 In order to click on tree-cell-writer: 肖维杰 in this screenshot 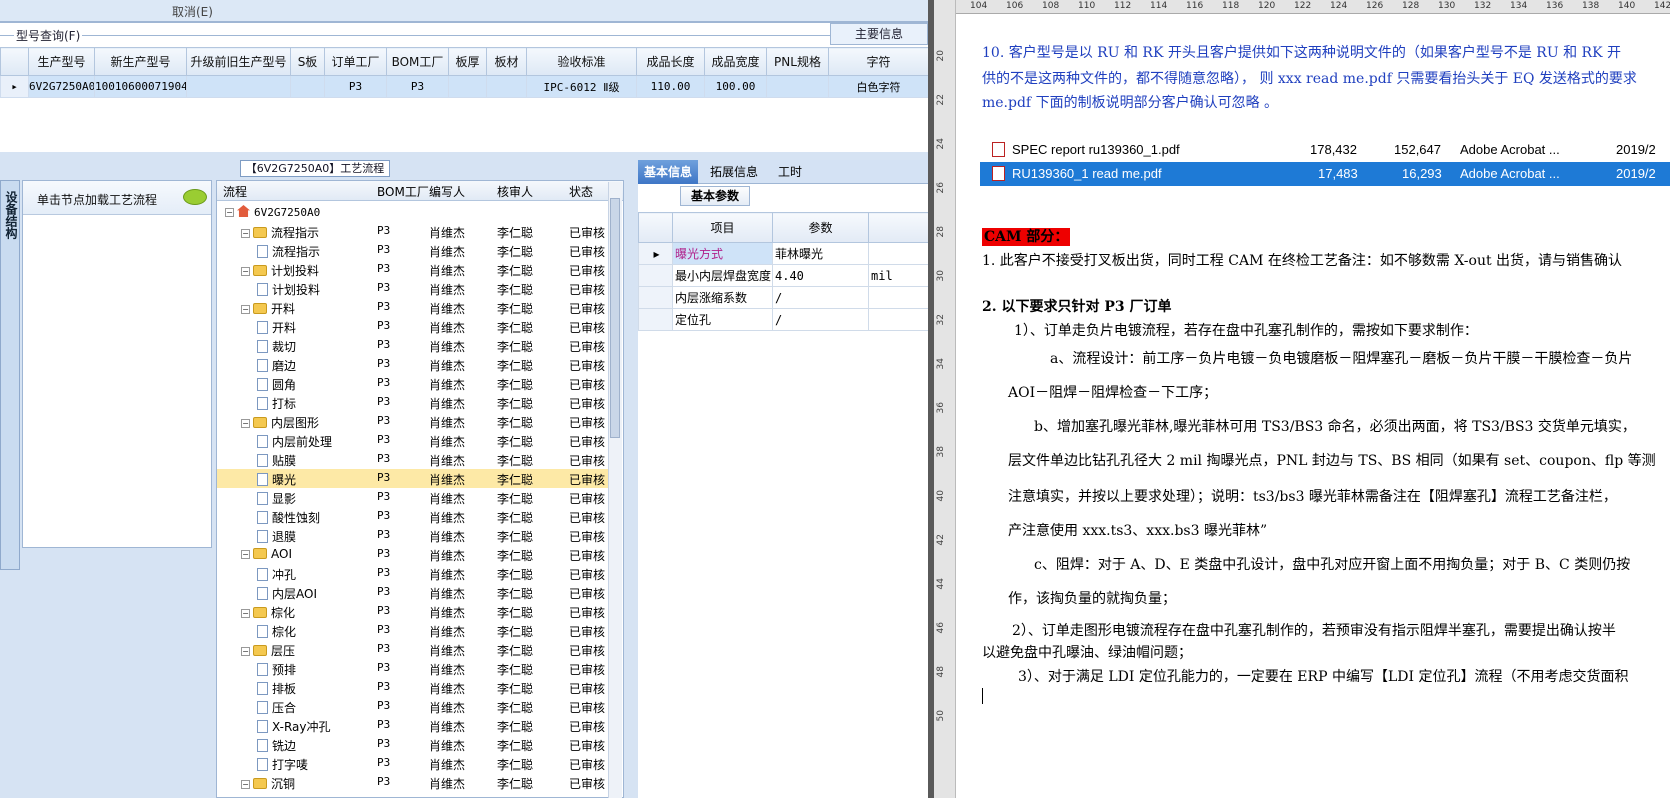, I will do `click(447, 556)`.